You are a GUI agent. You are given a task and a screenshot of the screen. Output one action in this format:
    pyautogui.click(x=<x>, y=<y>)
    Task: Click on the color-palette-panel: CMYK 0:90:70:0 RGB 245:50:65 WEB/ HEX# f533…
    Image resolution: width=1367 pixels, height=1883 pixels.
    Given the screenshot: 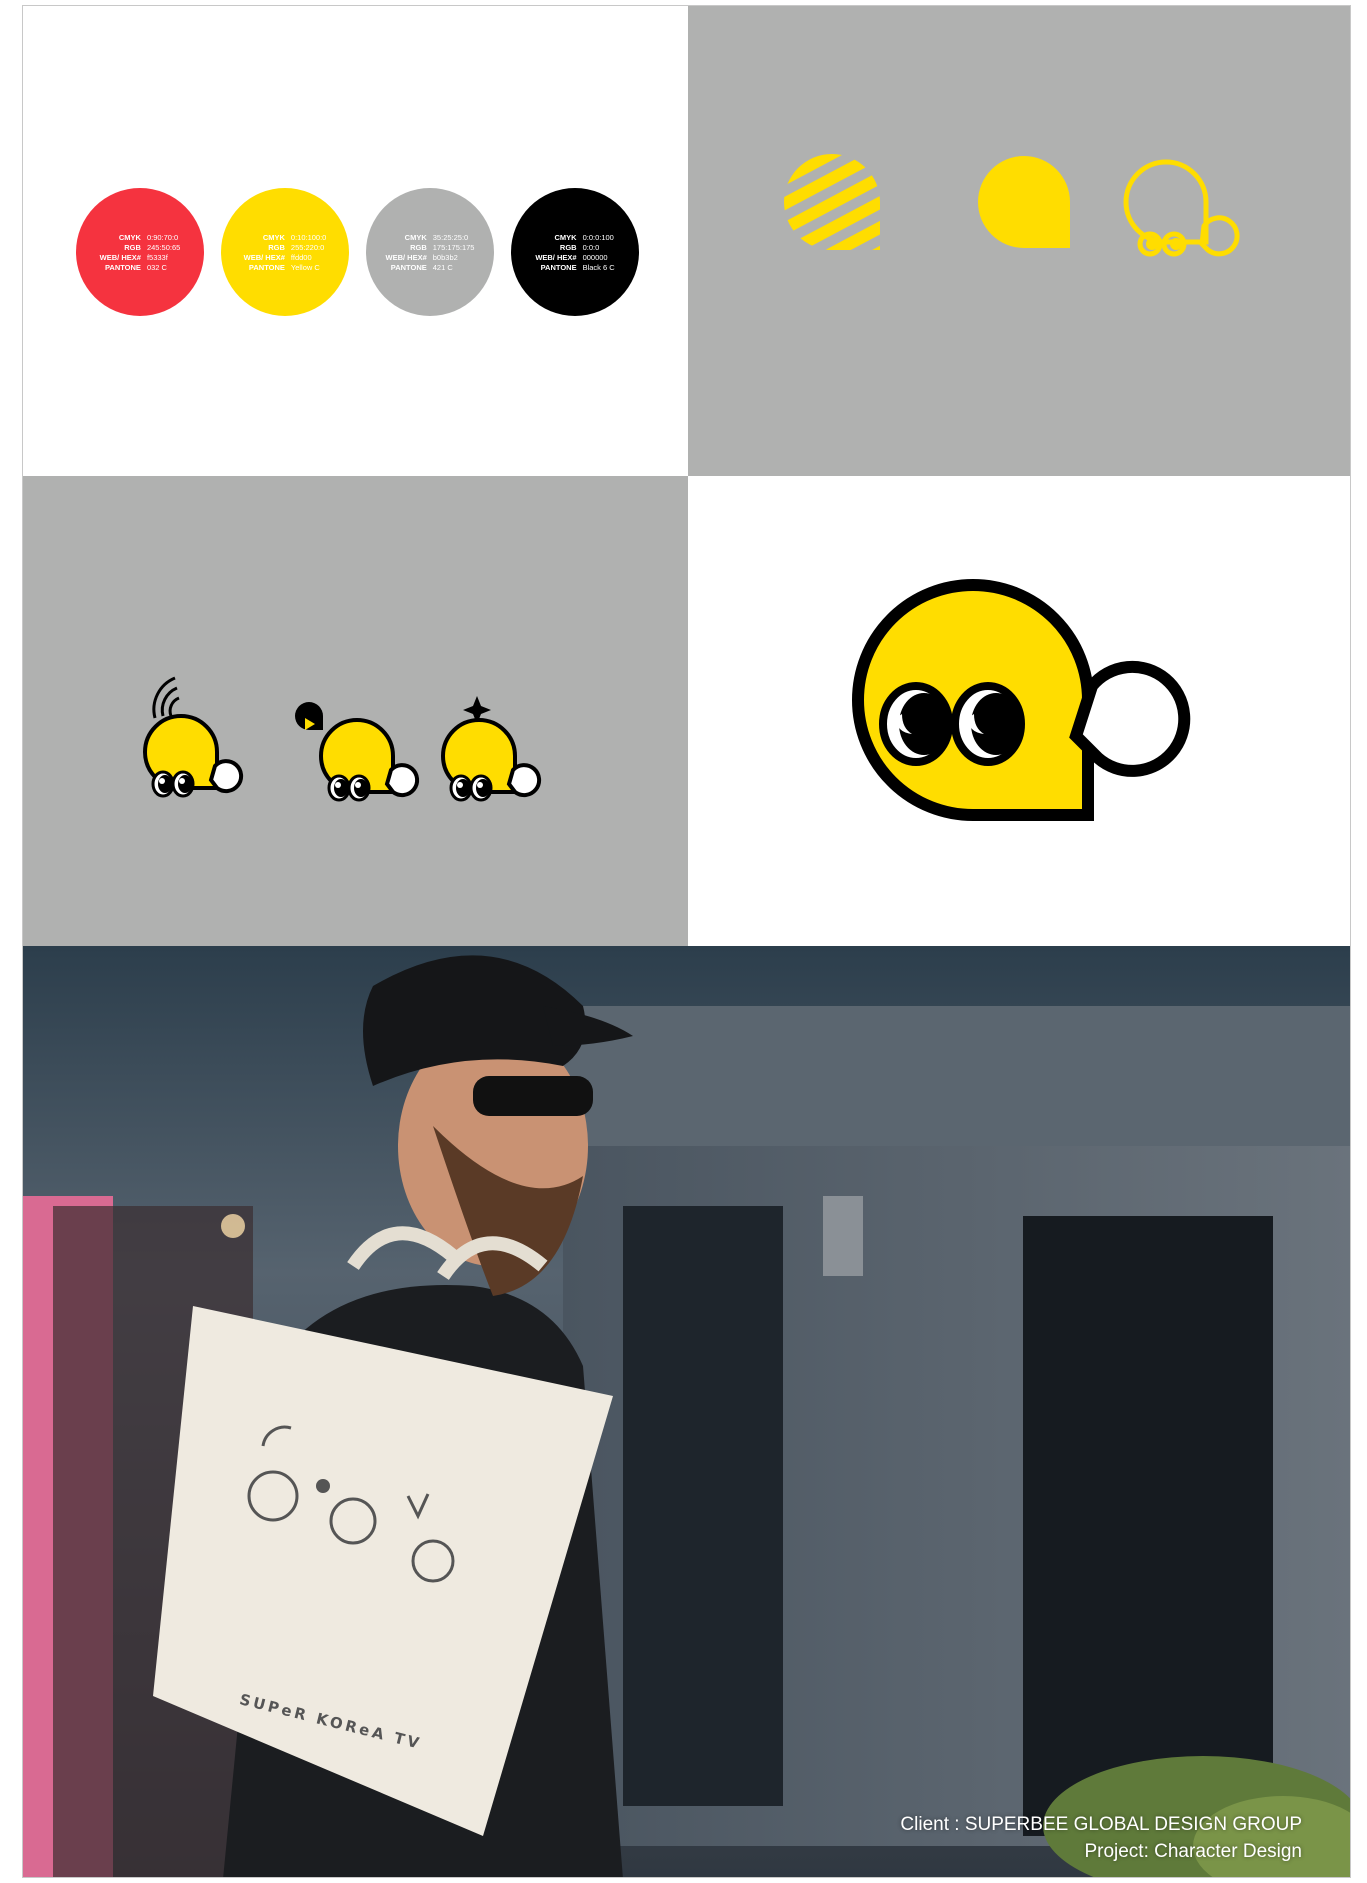 What is the action you would take?
    pyautogui.click(x=355, y=241)
    